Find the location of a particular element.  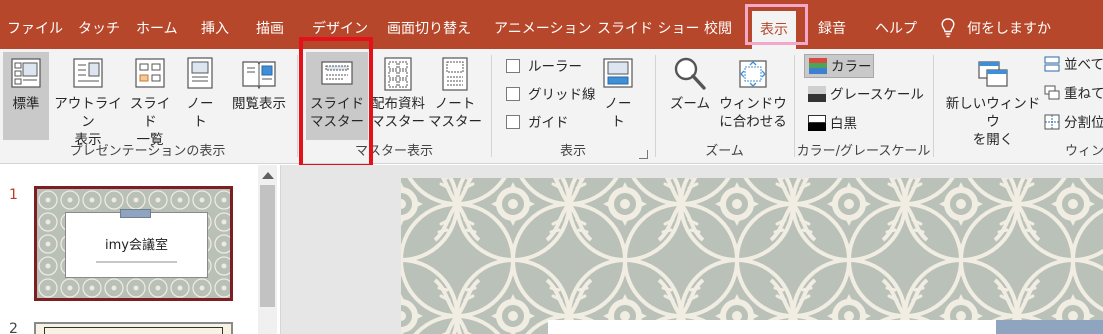

split-label: 分割位 is located at coordinates (1083, 123).